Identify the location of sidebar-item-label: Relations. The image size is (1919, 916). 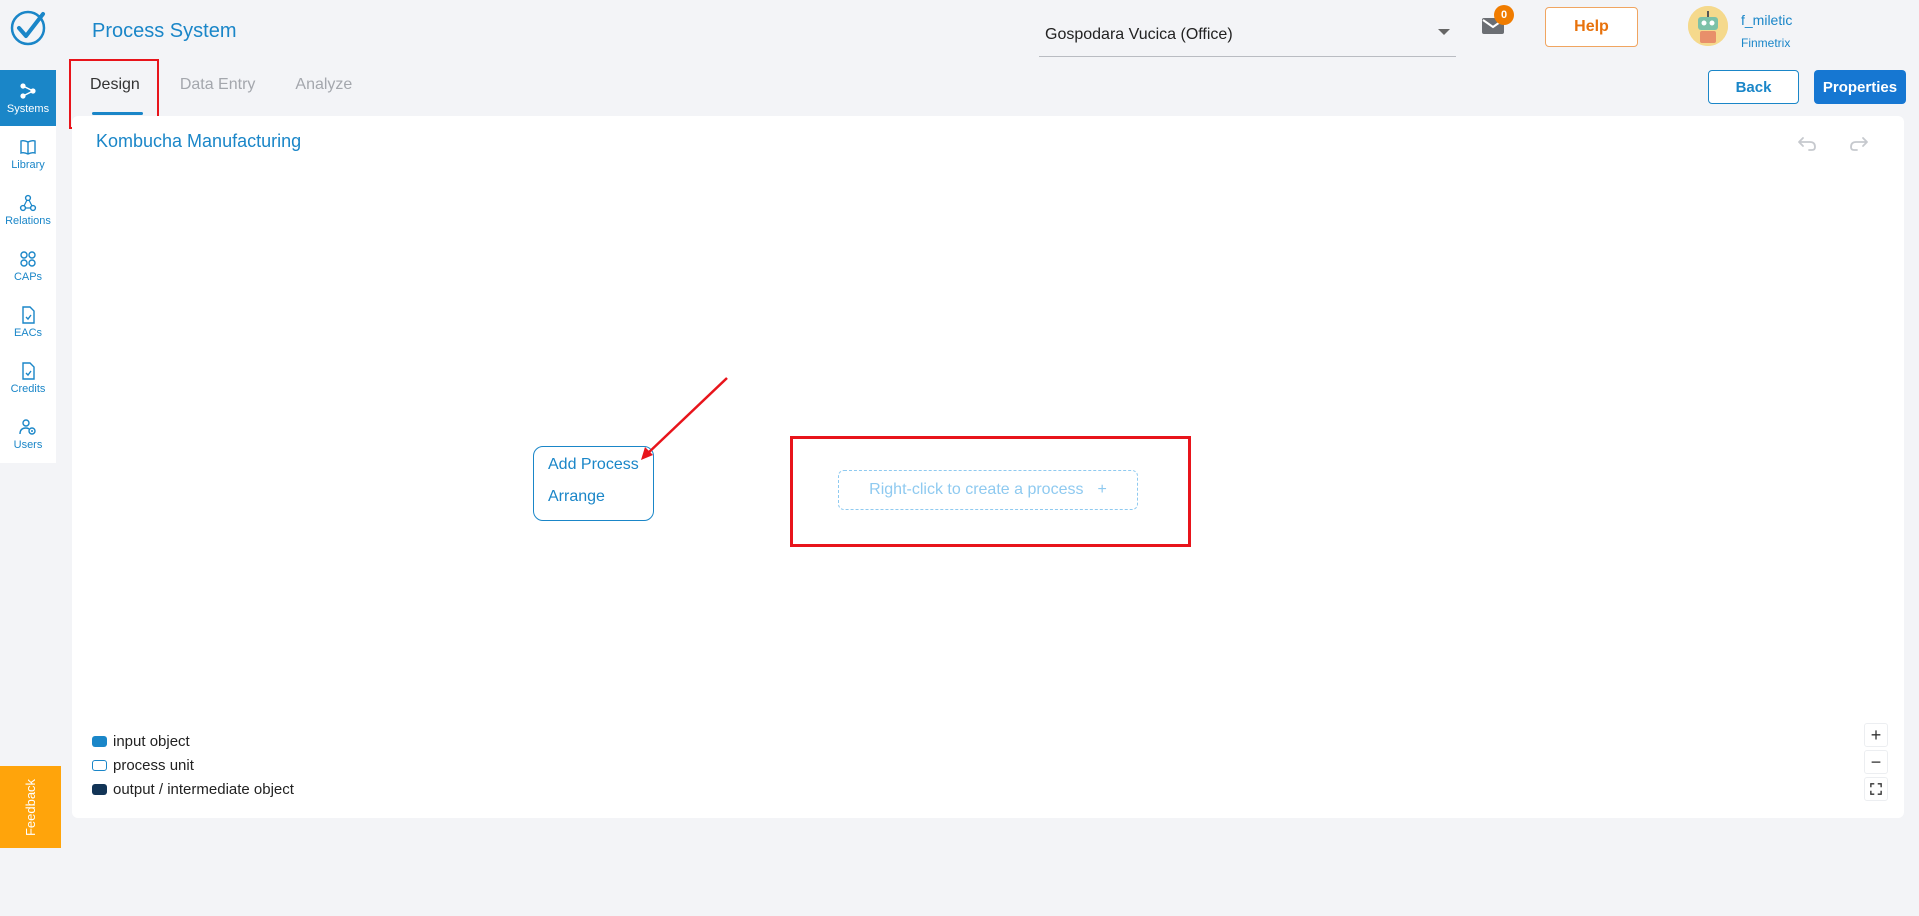
(28, 220).